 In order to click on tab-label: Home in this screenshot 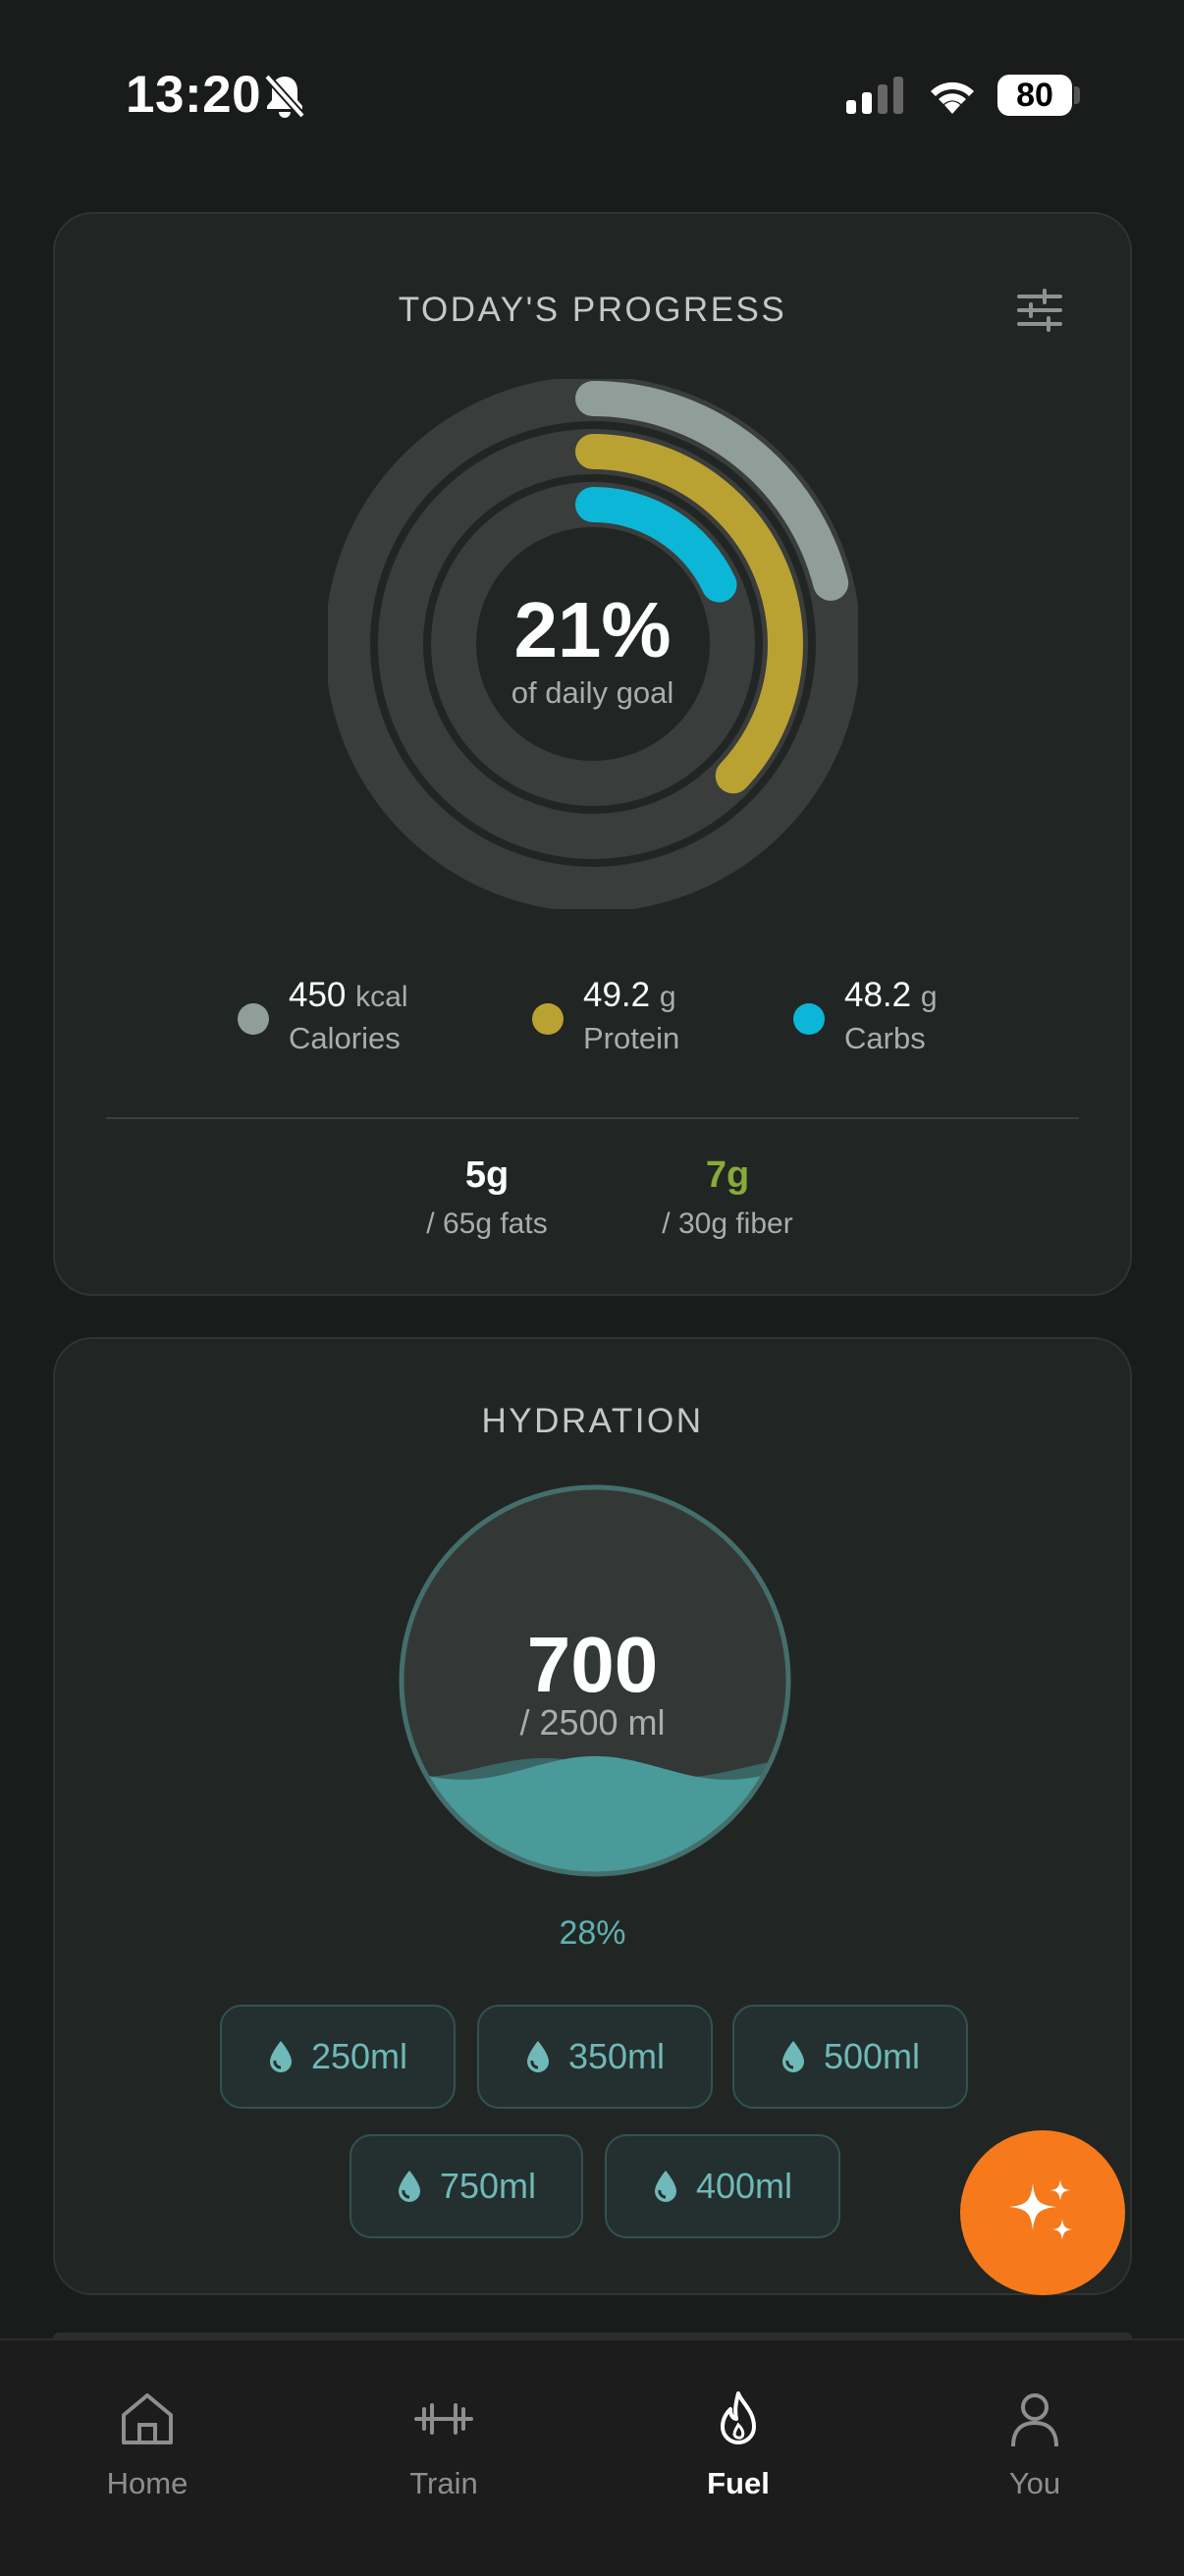, I will do `click(147, 2483)`.